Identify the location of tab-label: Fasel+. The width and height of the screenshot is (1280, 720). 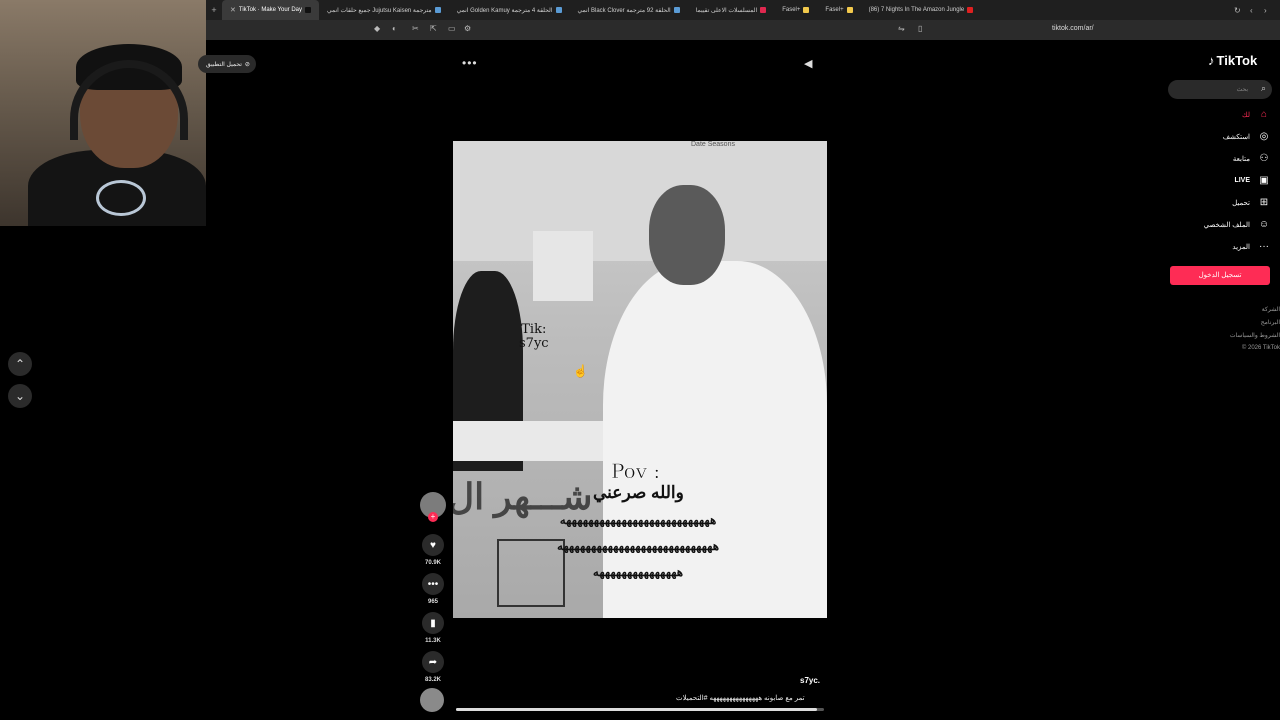
(791, 10).